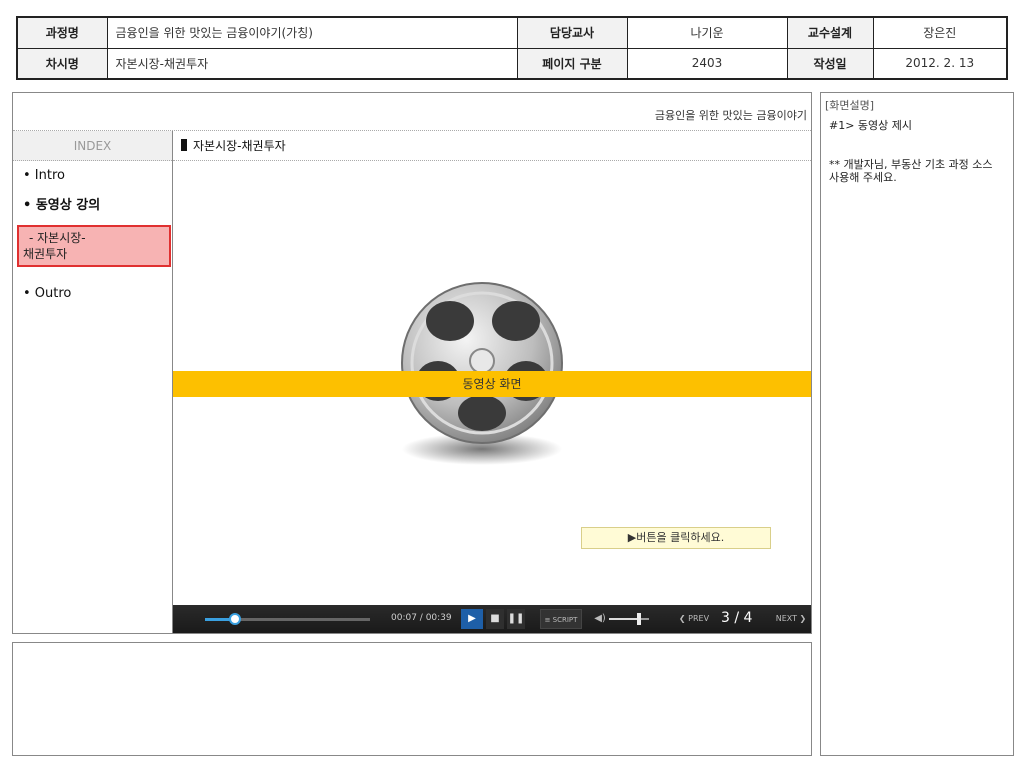  What do you see at coordinates (830, 32) in the screenshot?
I see `design-label: 교수설계` at bounding box center [830, 32].